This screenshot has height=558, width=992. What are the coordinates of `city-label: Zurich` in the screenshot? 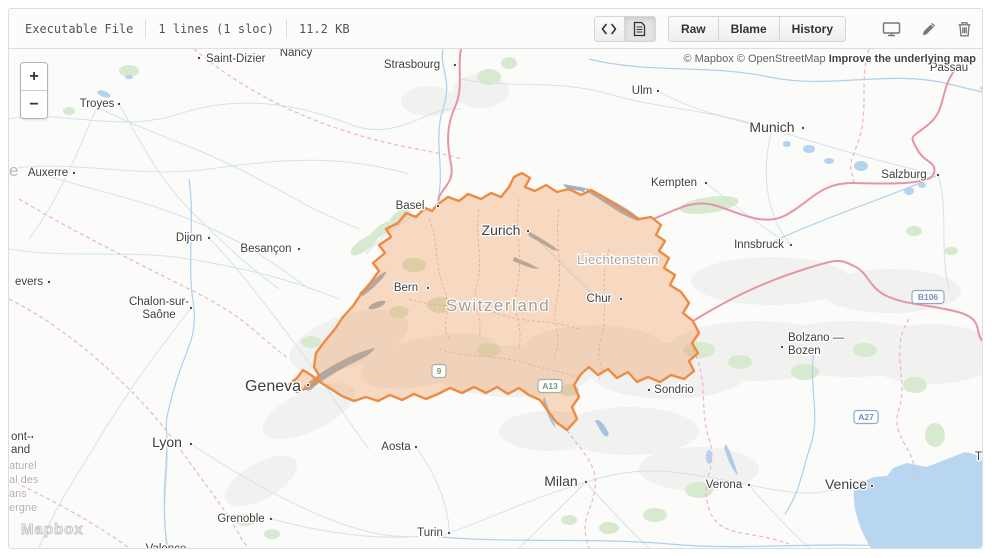 It's located at (501, 230).